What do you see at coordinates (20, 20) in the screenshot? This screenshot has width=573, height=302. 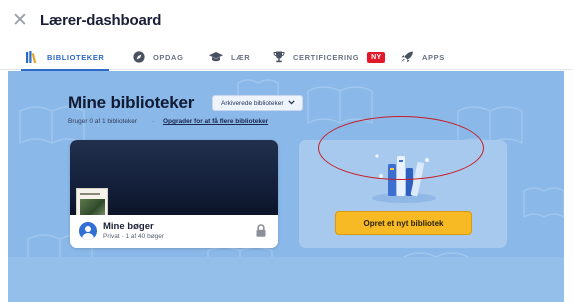 I see `close-icon: ✕` at bounding box center [20, 20].